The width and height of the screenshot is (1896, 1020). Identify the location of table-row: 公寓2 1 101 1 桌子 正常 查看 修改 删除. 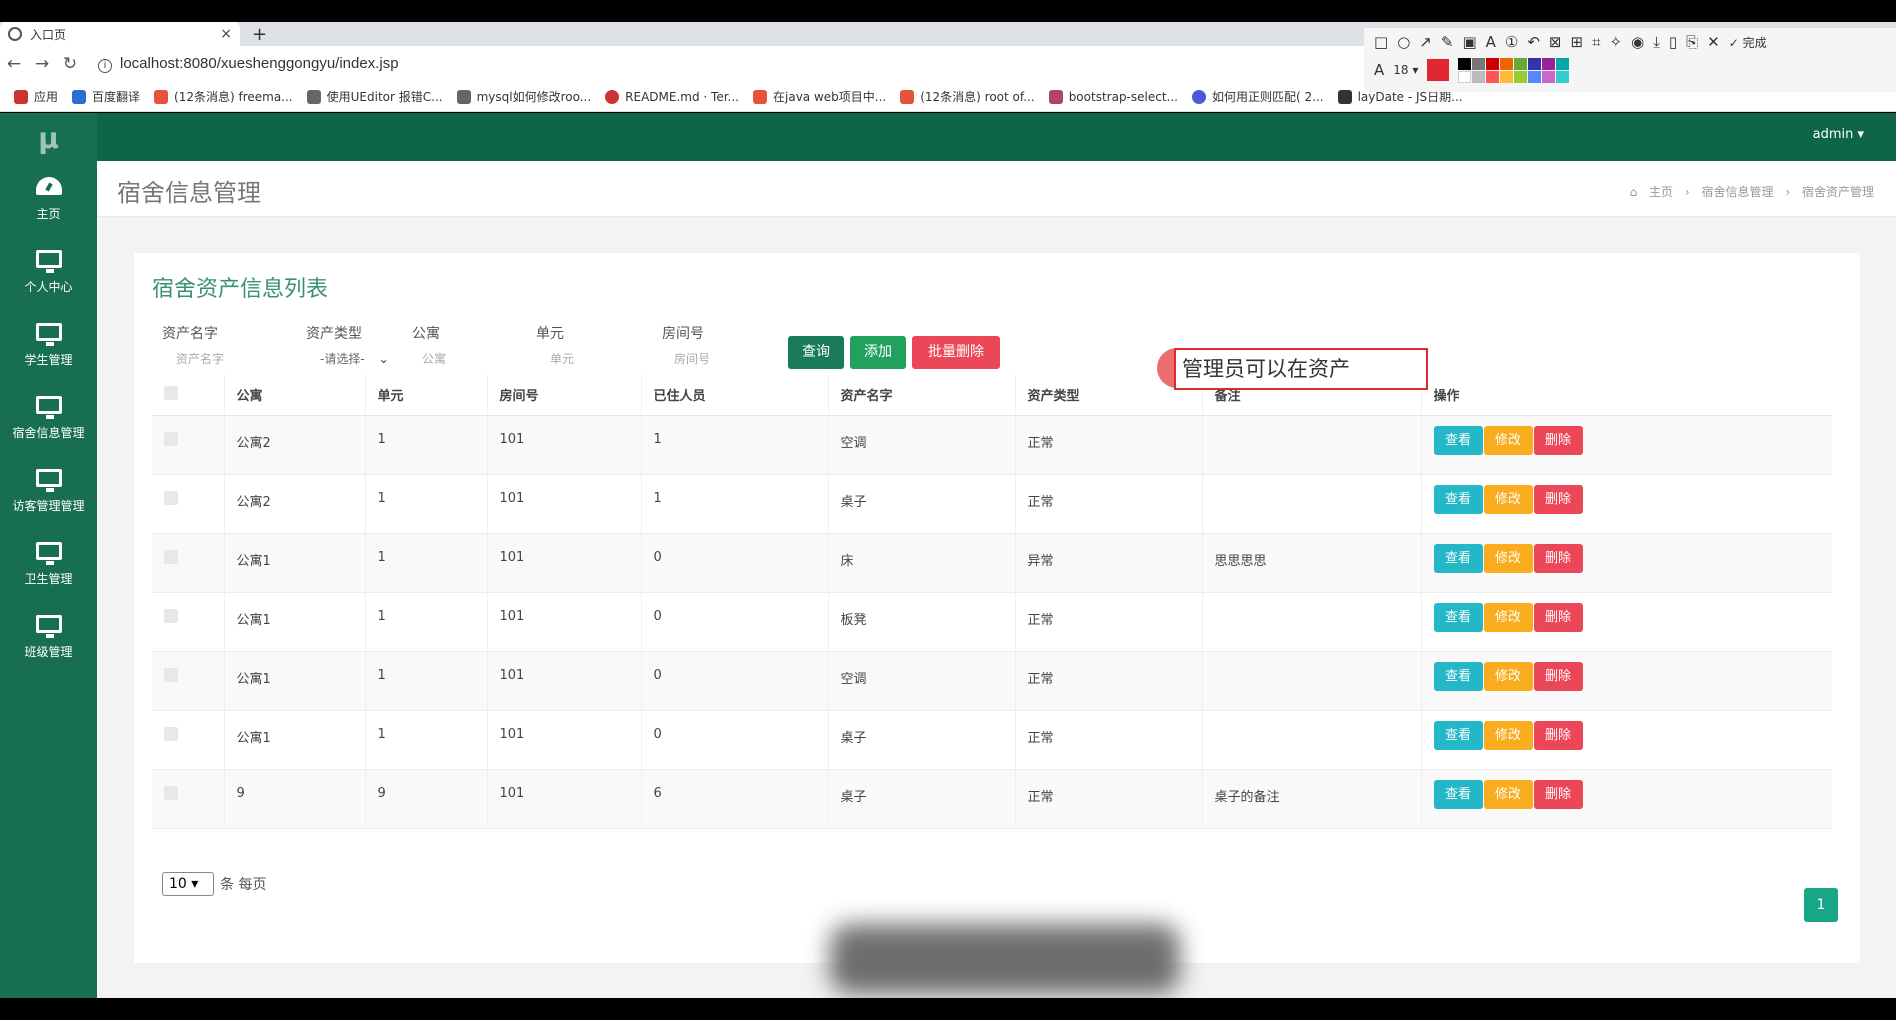
(992, 504).